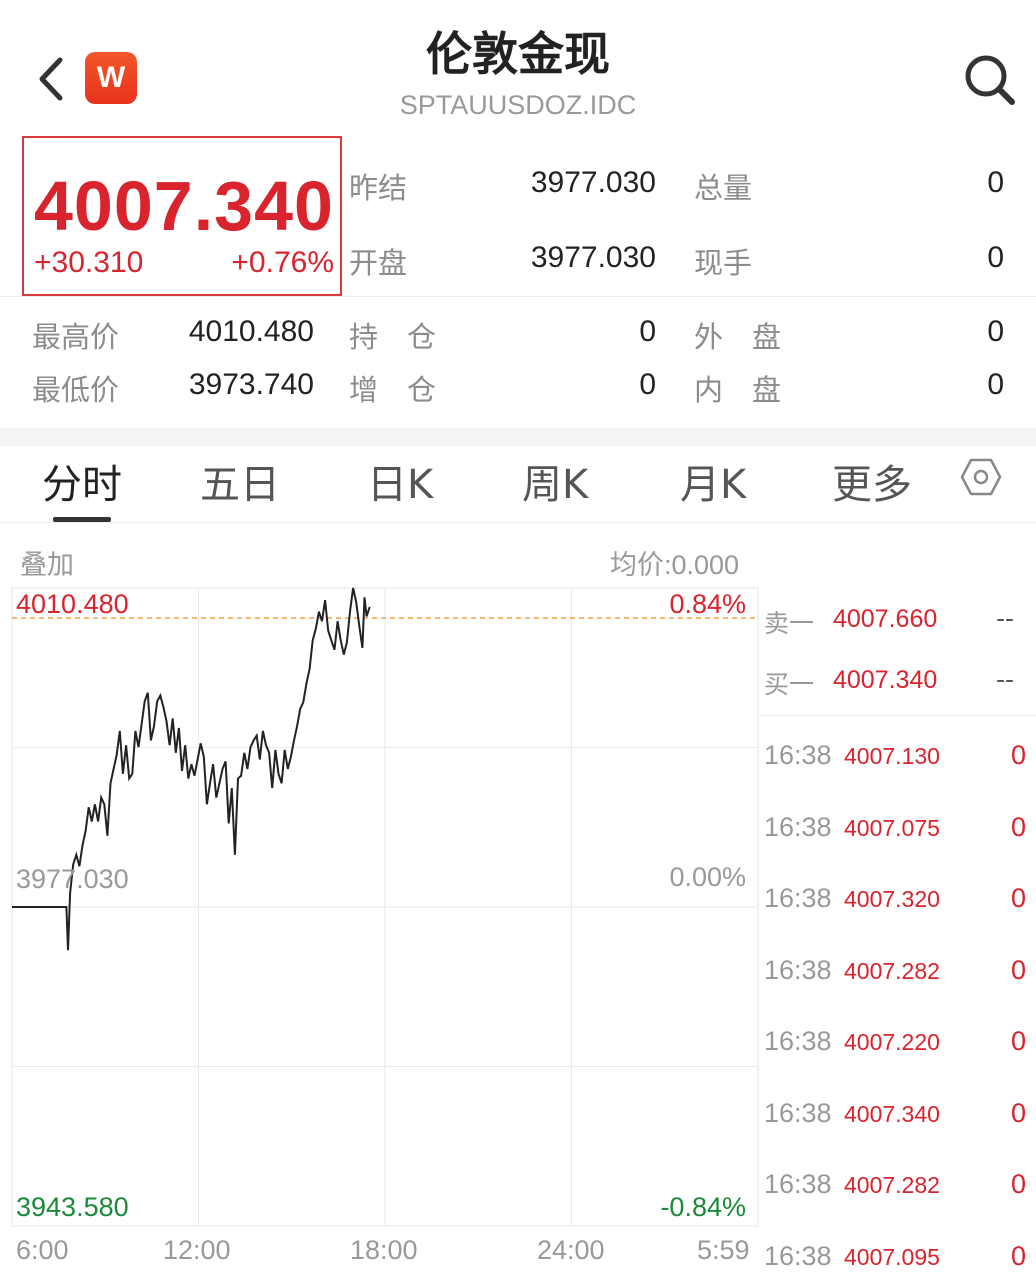 The image size is (1036, 1284). I want to click on tab-more: 更多, so click(872, 481).